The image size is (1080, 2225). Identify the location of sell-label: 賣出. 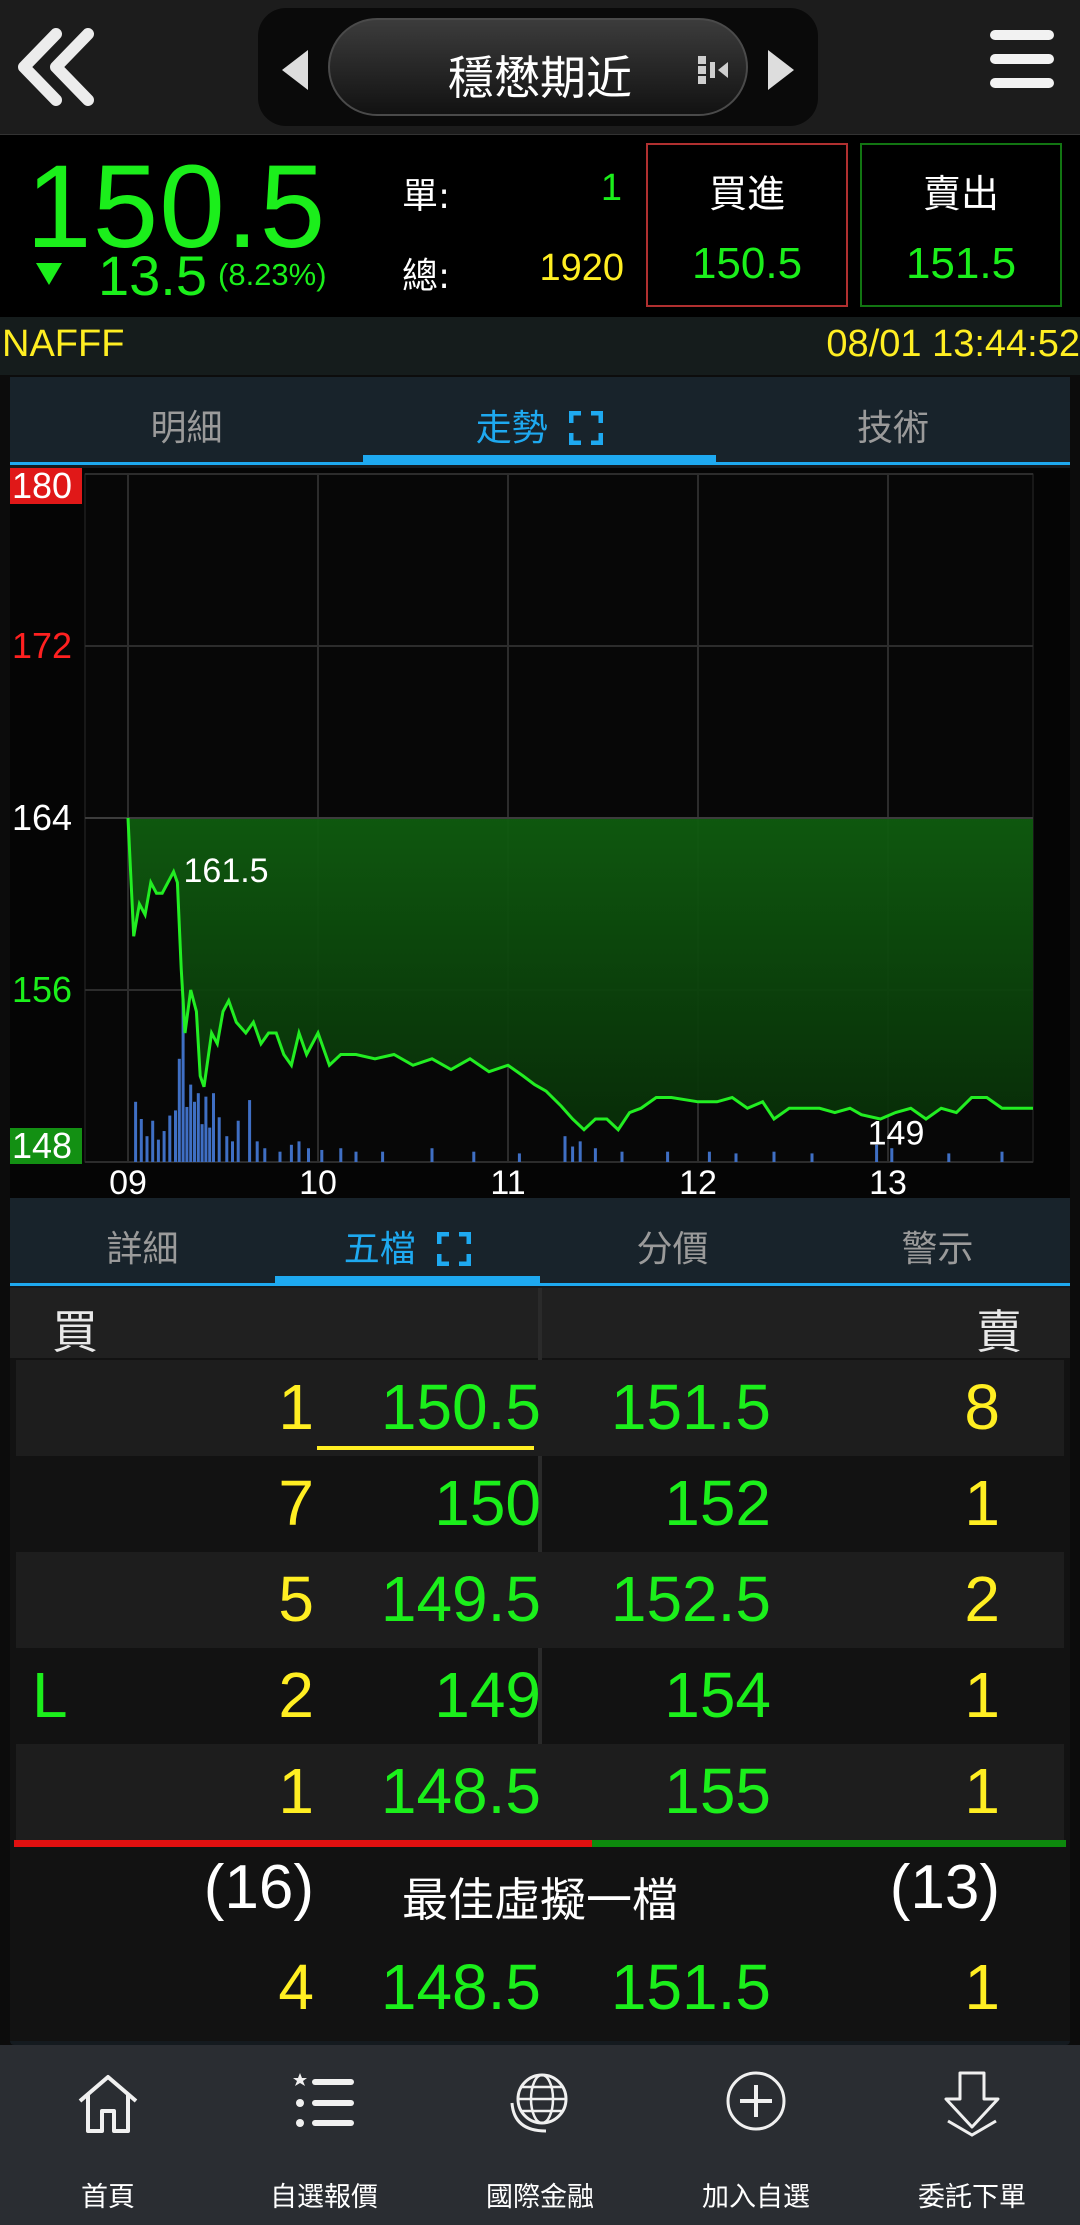
(960, 194).